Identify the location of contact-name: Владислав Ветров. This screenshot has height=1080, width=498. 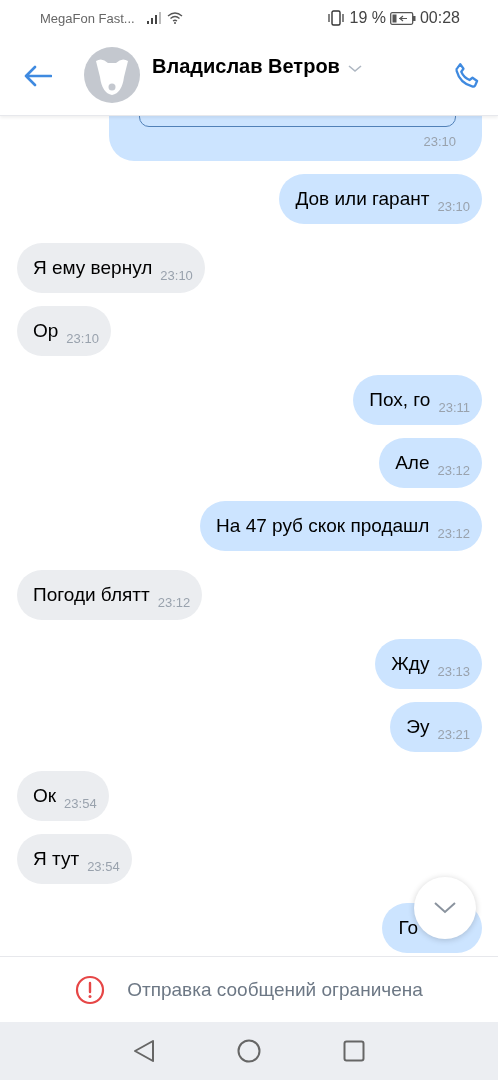
(246, 66).